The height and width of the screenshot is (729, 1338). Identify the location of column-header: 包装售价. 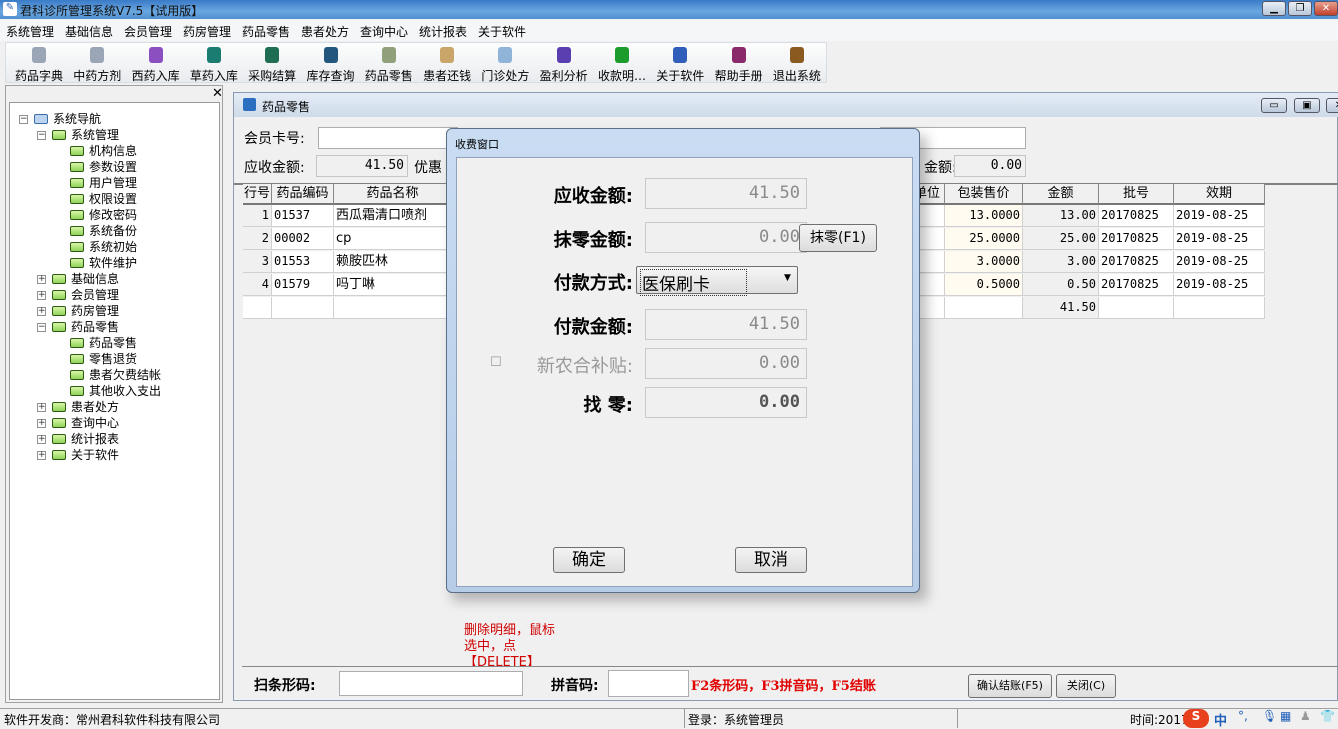
(984, 194).